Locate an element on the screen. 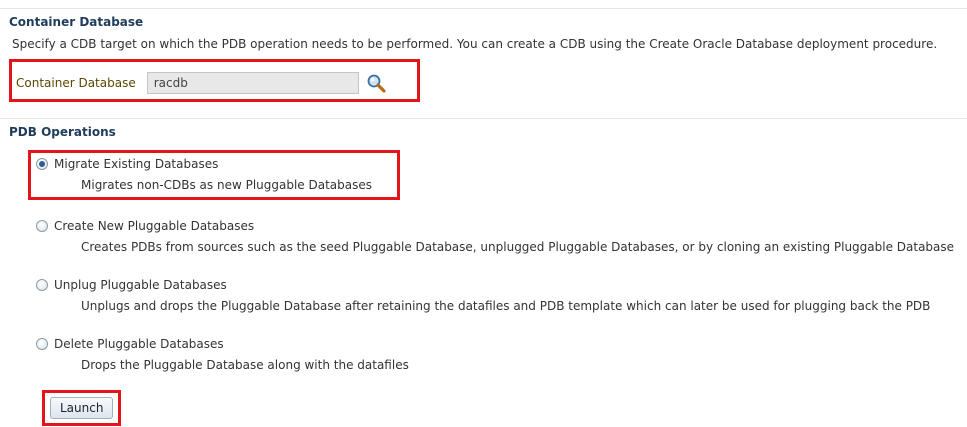  option-label: Create New Pluggable Databases is located at coordinates (154, 226).